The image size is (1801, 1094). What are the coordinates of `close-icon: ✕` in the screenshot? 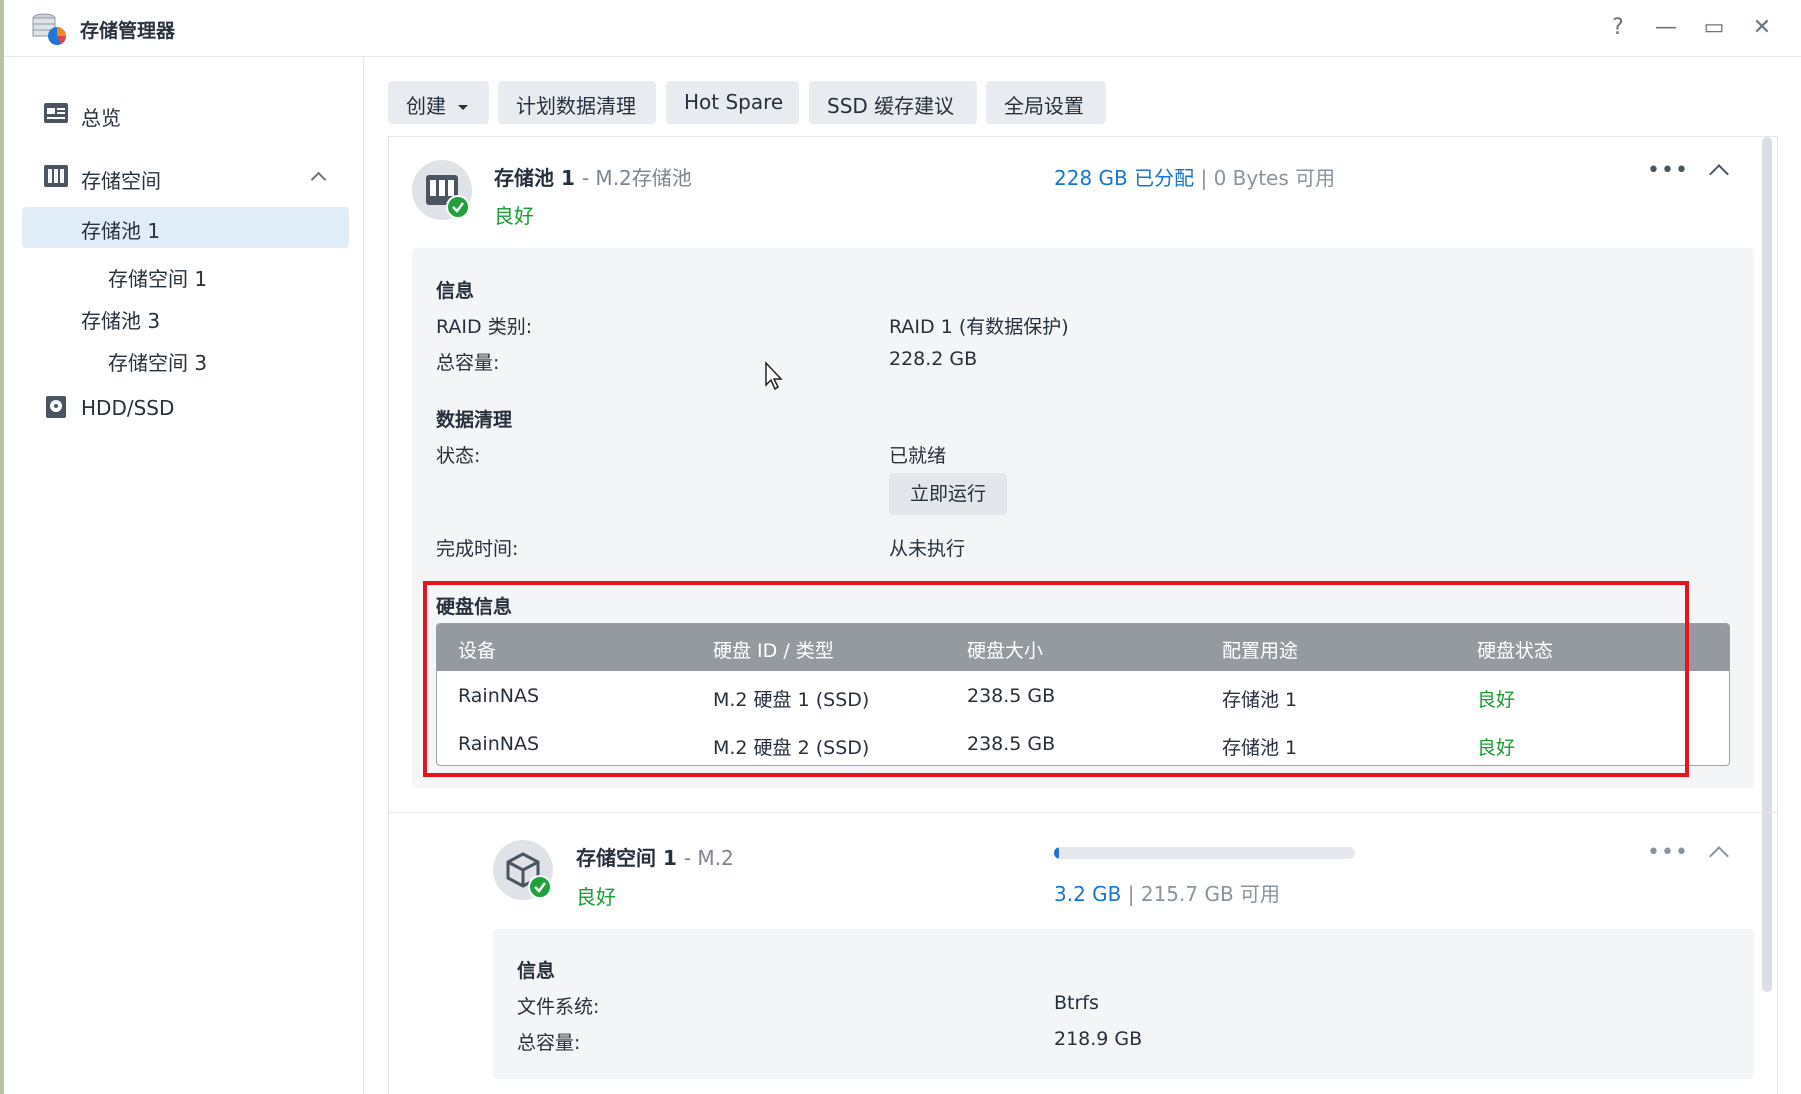 It's located at (1762, 28).